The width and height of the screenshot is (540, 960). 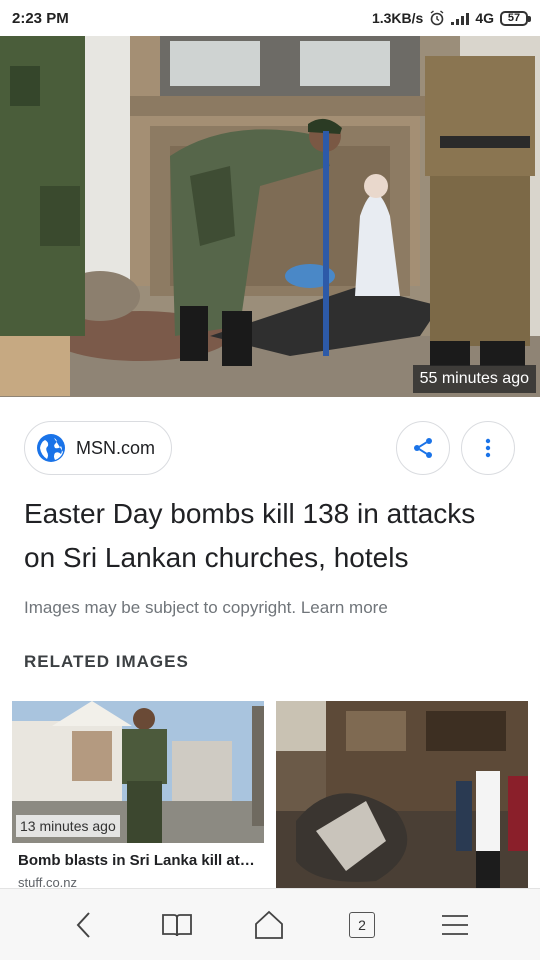 I want to click on more-vert-icon, so click(x=488, y=448).